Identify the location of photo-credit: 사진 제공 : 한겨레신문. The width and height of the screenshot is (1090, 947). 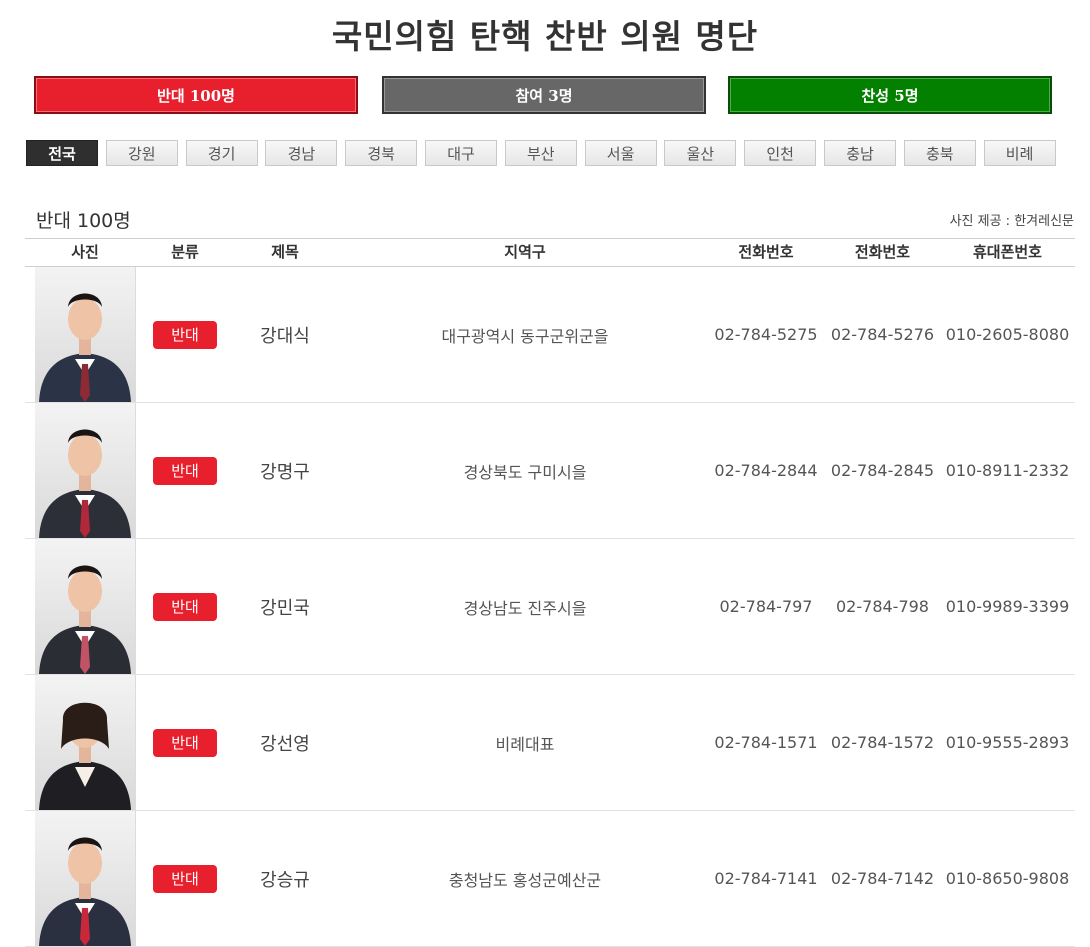
(1011, 221).